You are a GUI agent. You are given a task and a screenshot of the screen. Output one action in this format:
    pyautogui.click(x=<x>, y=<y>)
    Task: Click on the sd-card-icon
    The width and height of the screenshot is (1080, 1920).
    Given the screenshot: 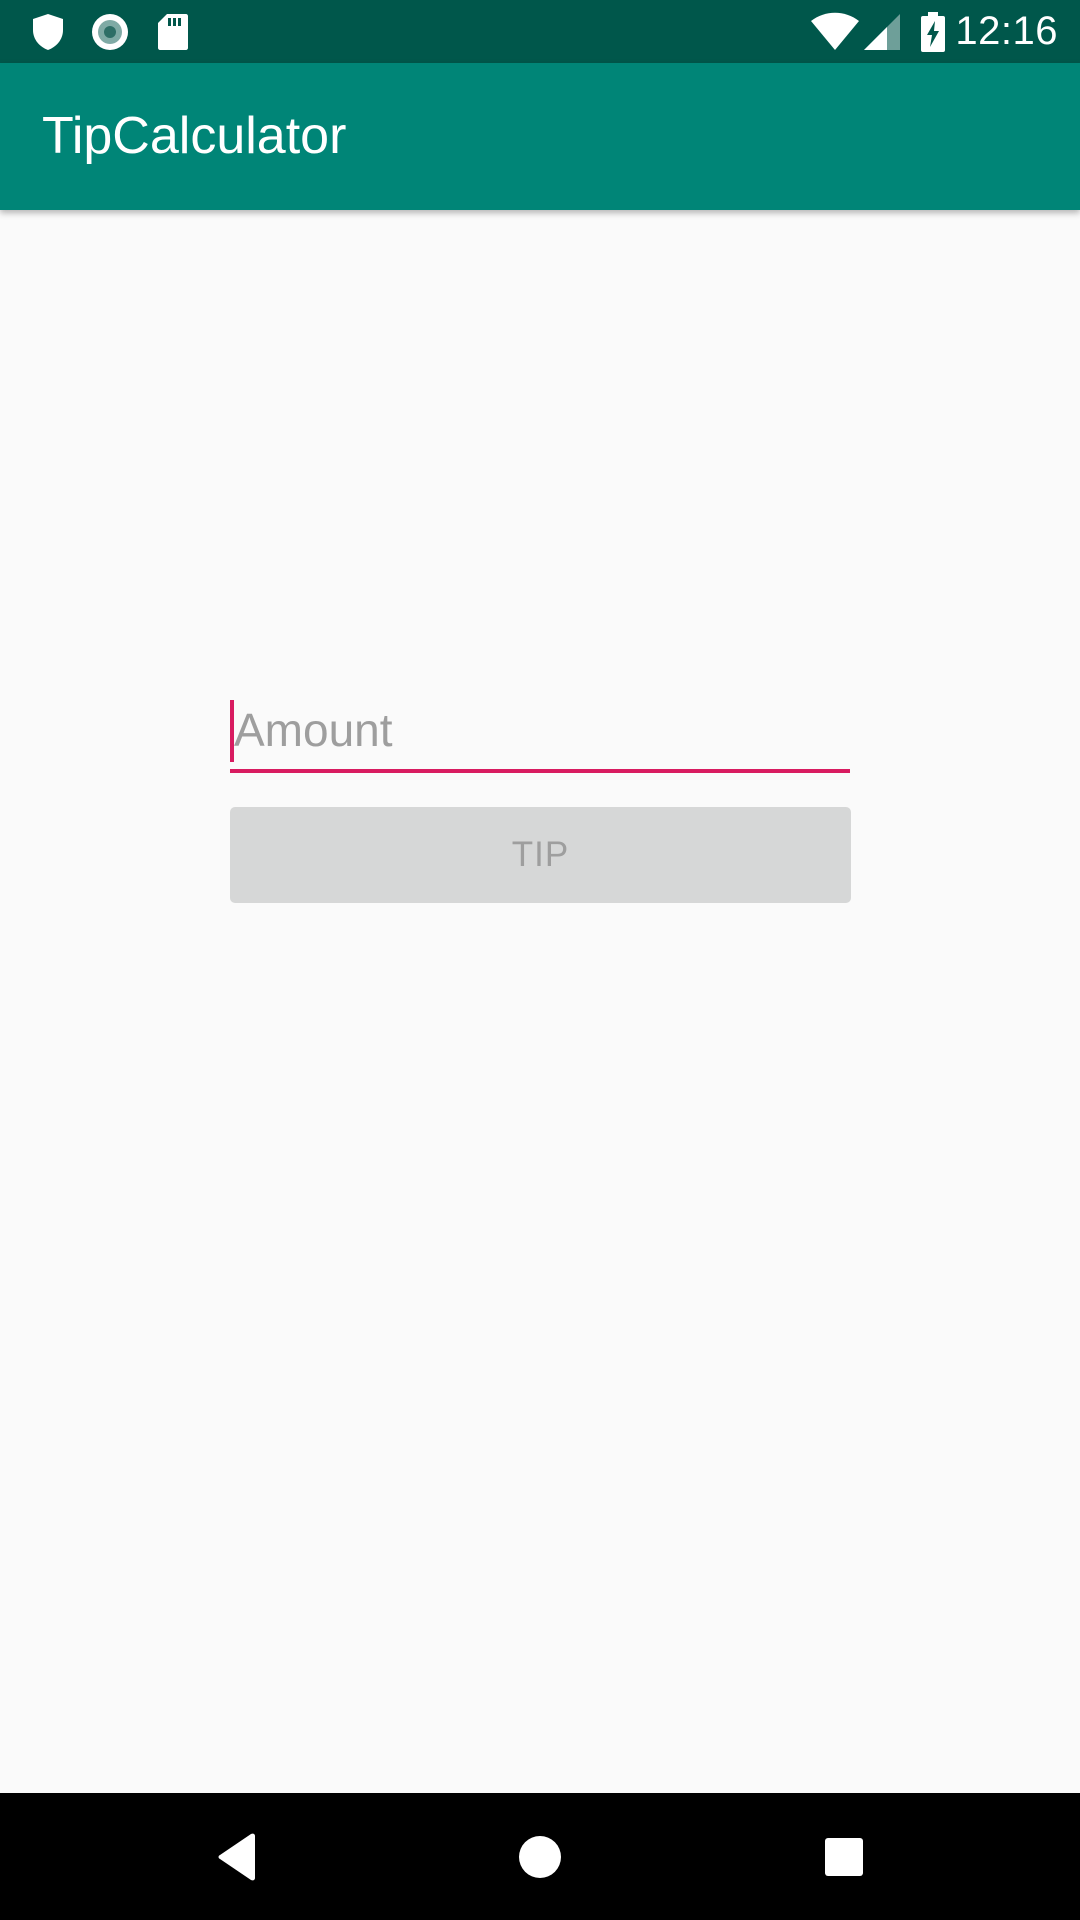 What is the action you would take?
    pyautogui.click(x=173, y=31)
    